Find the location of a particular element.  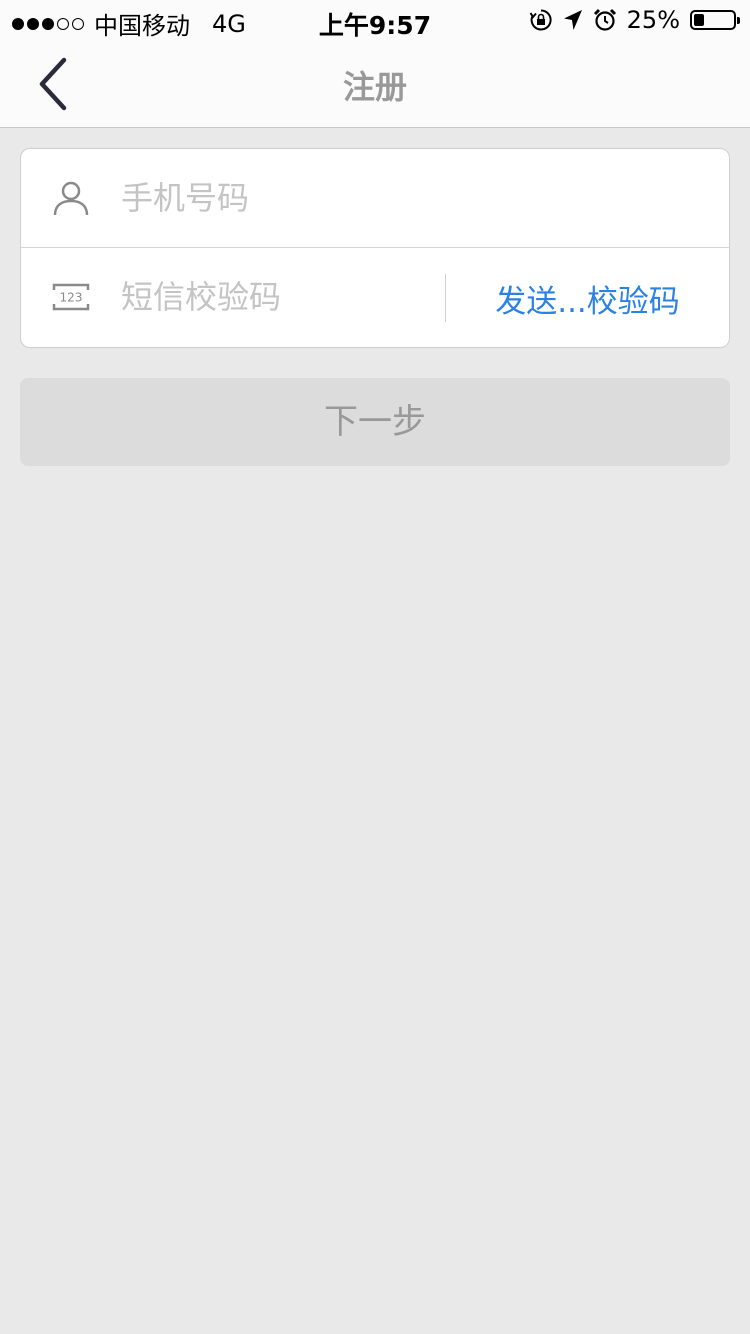

sms-code-row: 123 发送...校验码 is located at coordinates (375, 297).